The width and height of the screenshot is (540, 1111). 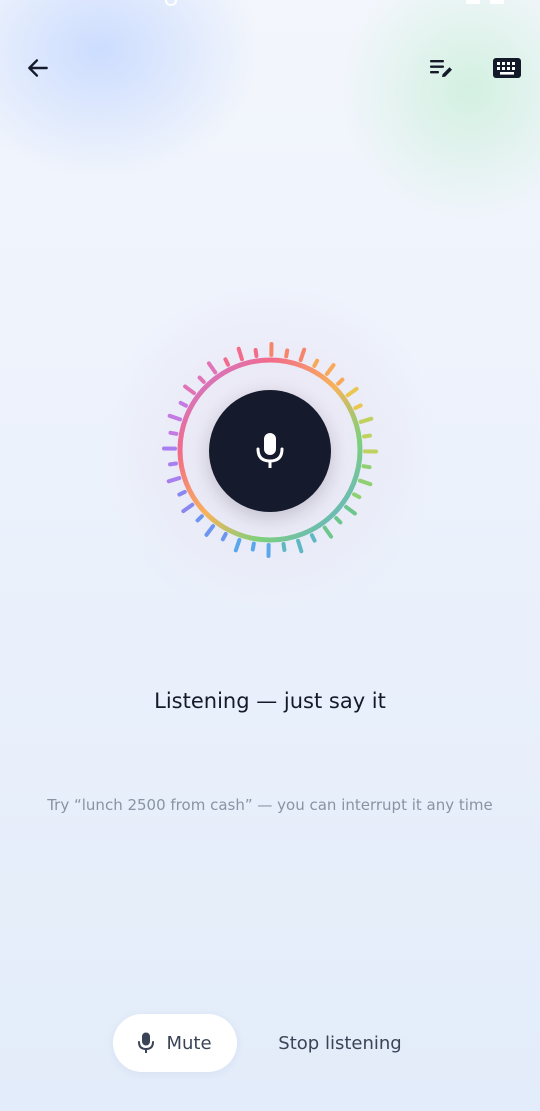 I want to click on keyboard-button, so click(x=507, y=68).